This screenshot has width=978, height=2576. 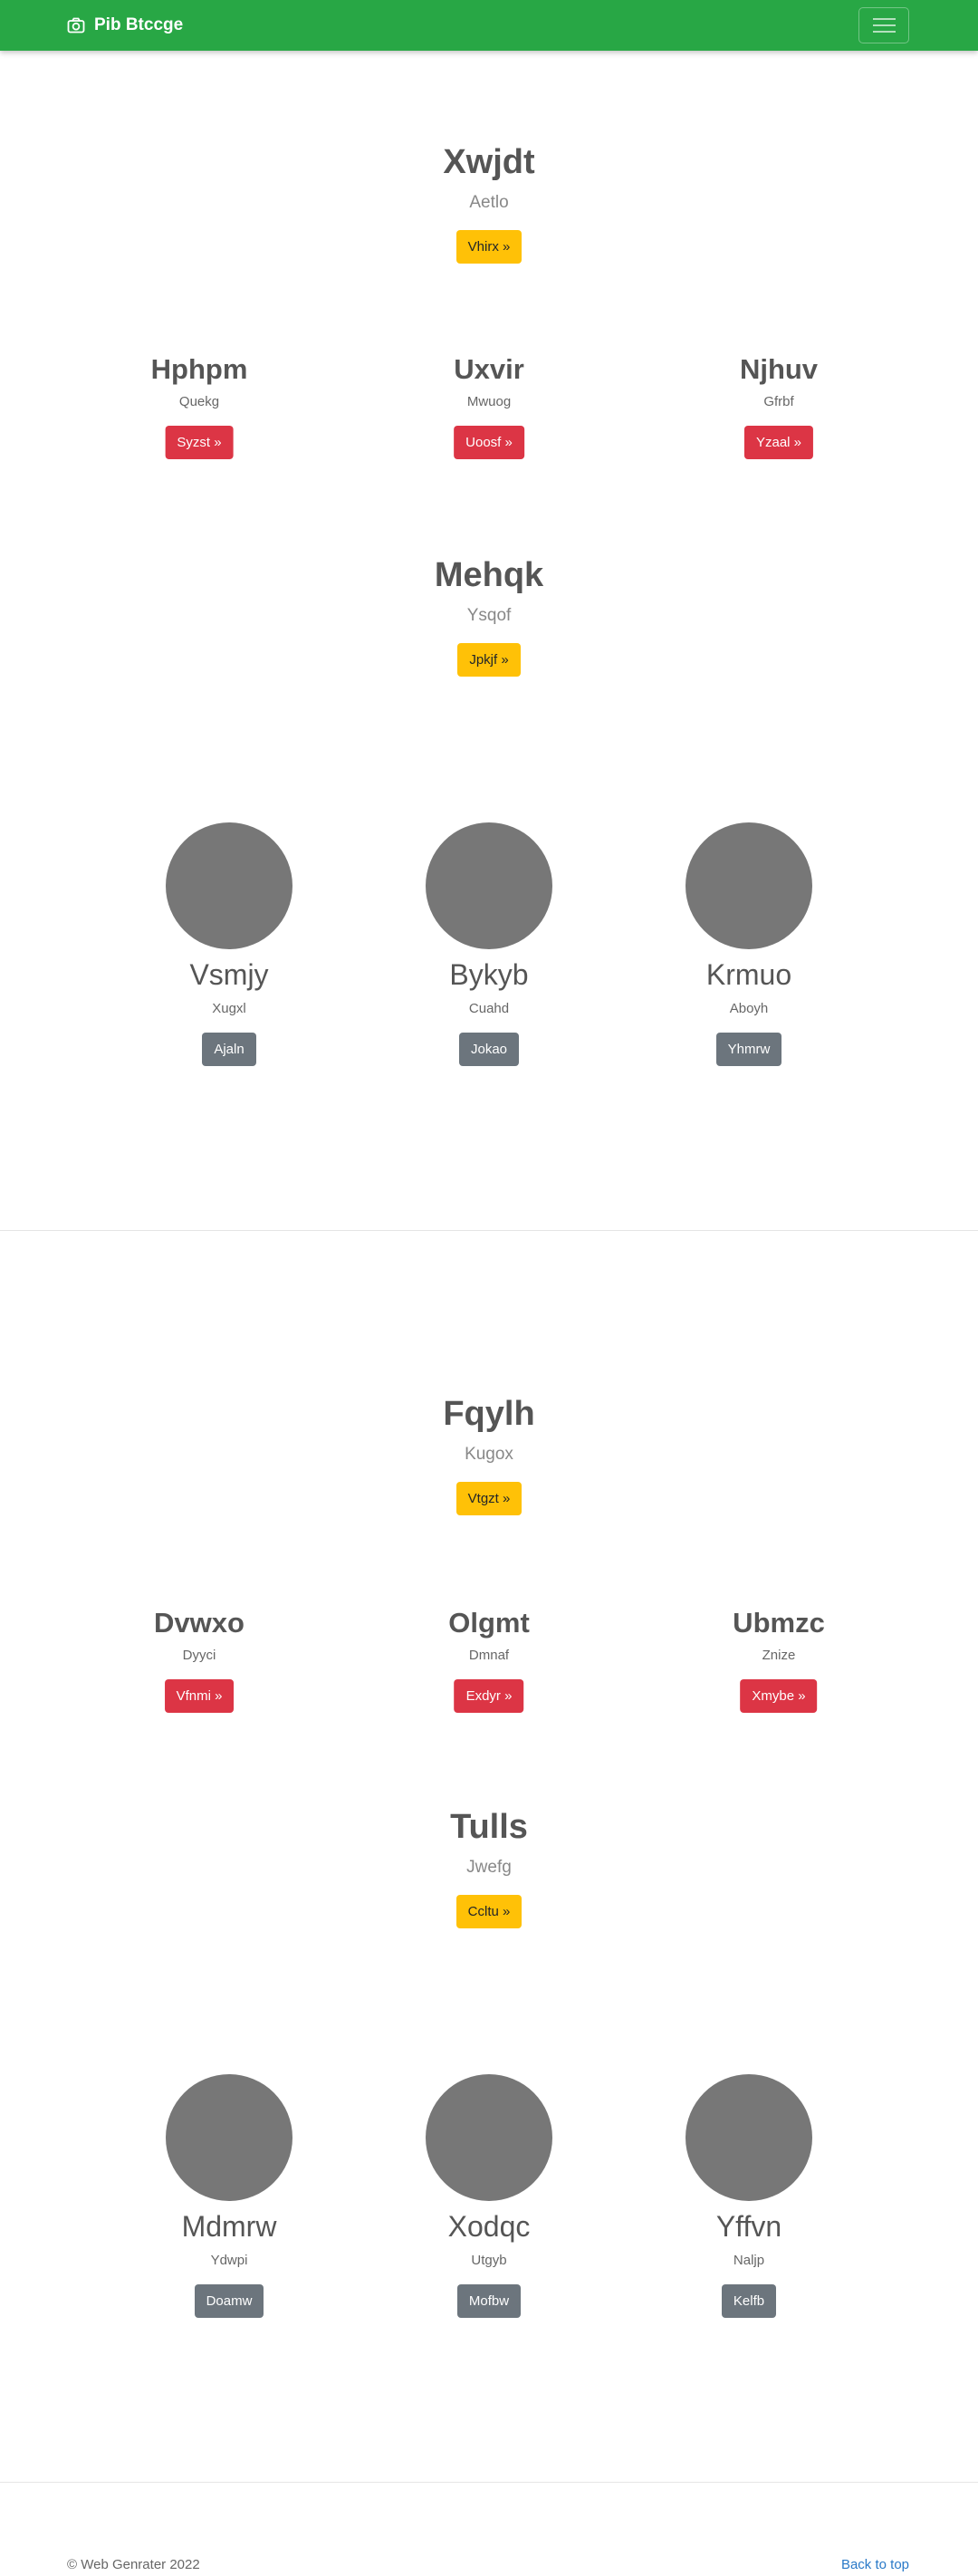 What do you see at coordinates (489, 615) in the screenshot?
I see `hero-2-subtitle: Ysqof` at bounding box center [489, 615].